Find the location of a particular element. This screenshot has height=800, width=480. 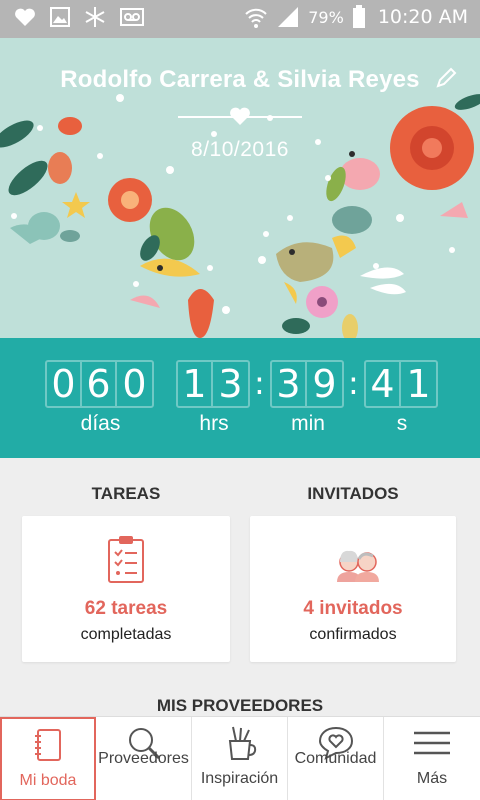

countdown-minutes: 3 9 is located at coordinates (307, 384).